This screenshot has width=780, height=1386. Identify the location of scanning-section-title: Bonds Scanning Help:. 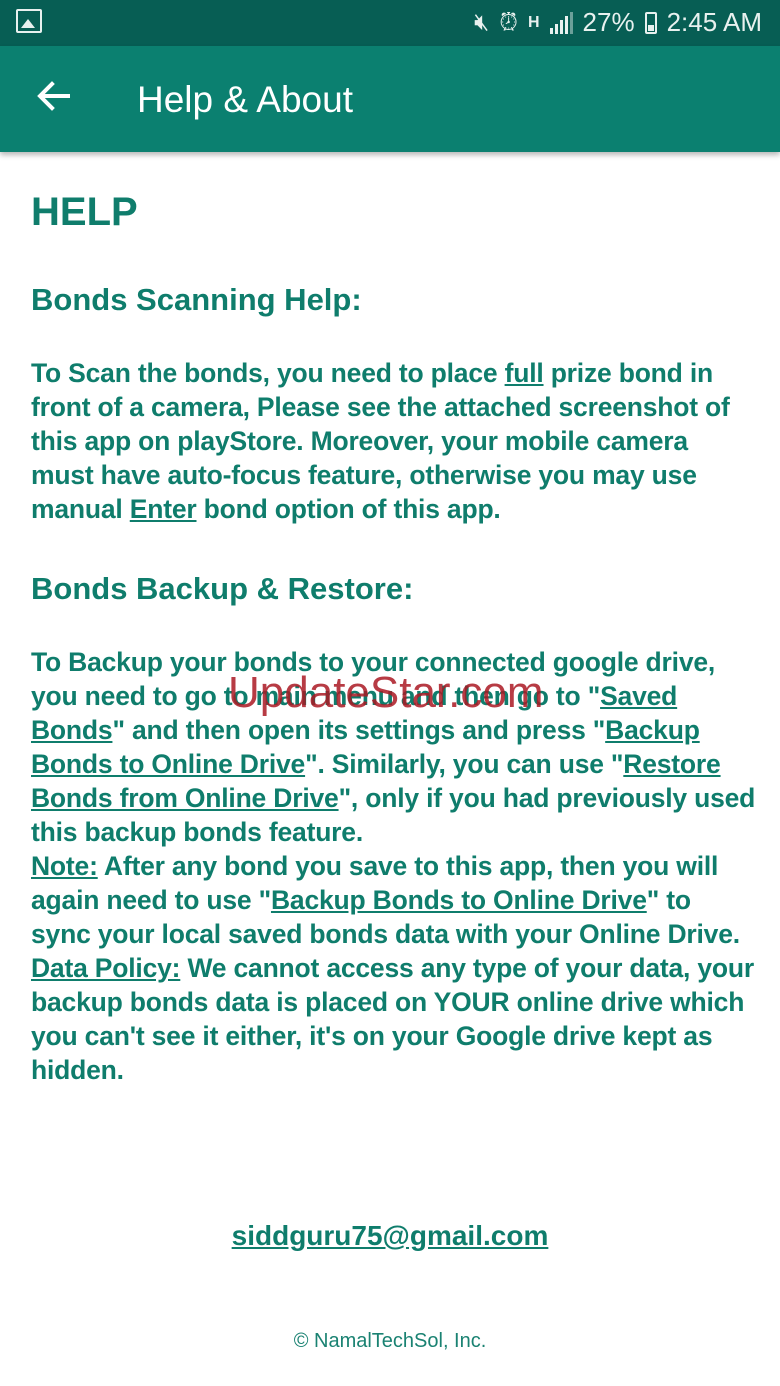
(196, 299).